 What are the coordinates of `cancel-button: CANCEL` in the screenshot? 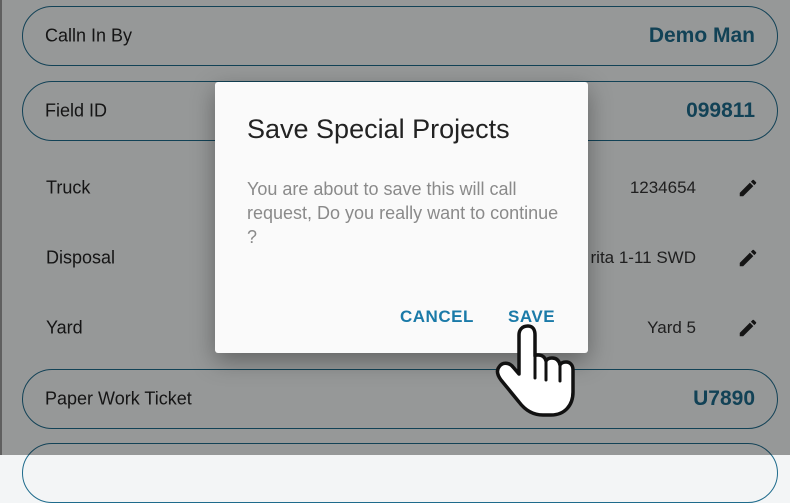 It's located at (437, 317).